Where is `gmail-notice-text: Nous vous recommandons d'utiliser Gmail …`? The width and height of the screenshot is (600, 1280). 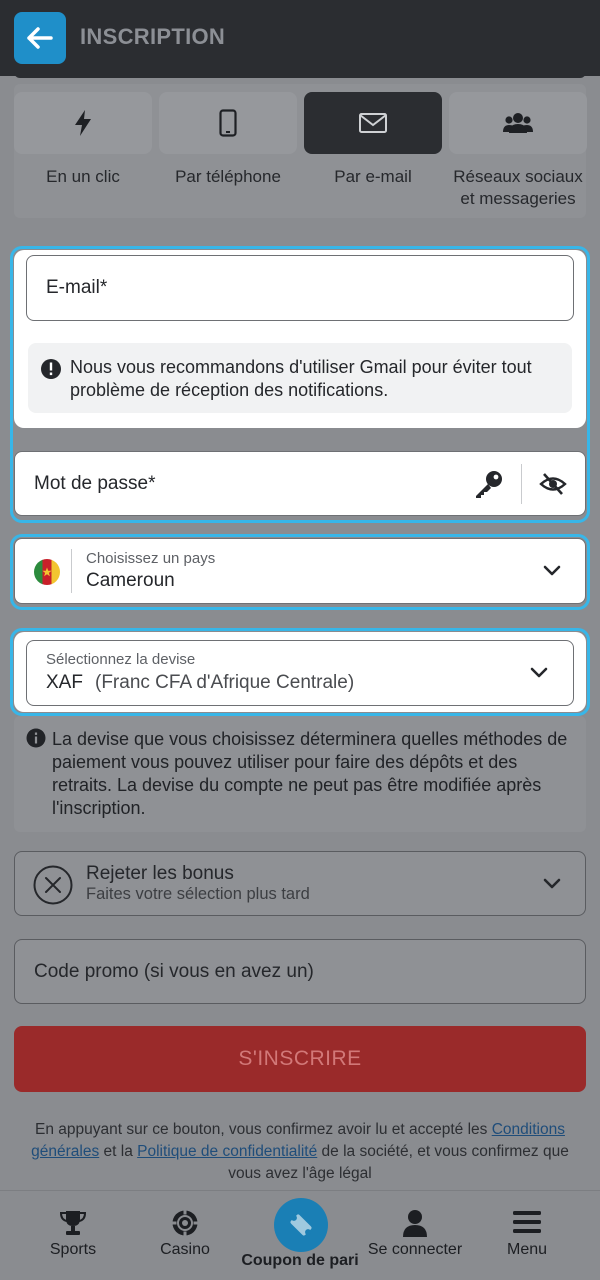 gmail-notice-text: Nous vous recommandons d'utiliser Gmail … is located at coordinates (301, 378).